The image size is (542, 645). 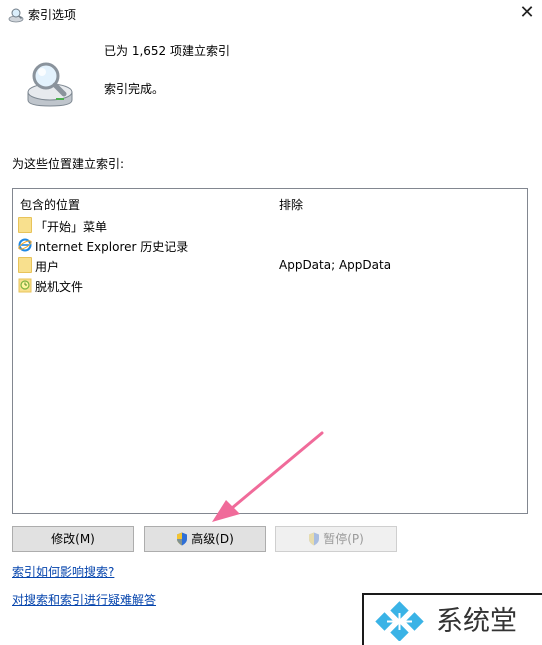 I want to click on magnifier-drive-icon, so click(x=50, y=84).